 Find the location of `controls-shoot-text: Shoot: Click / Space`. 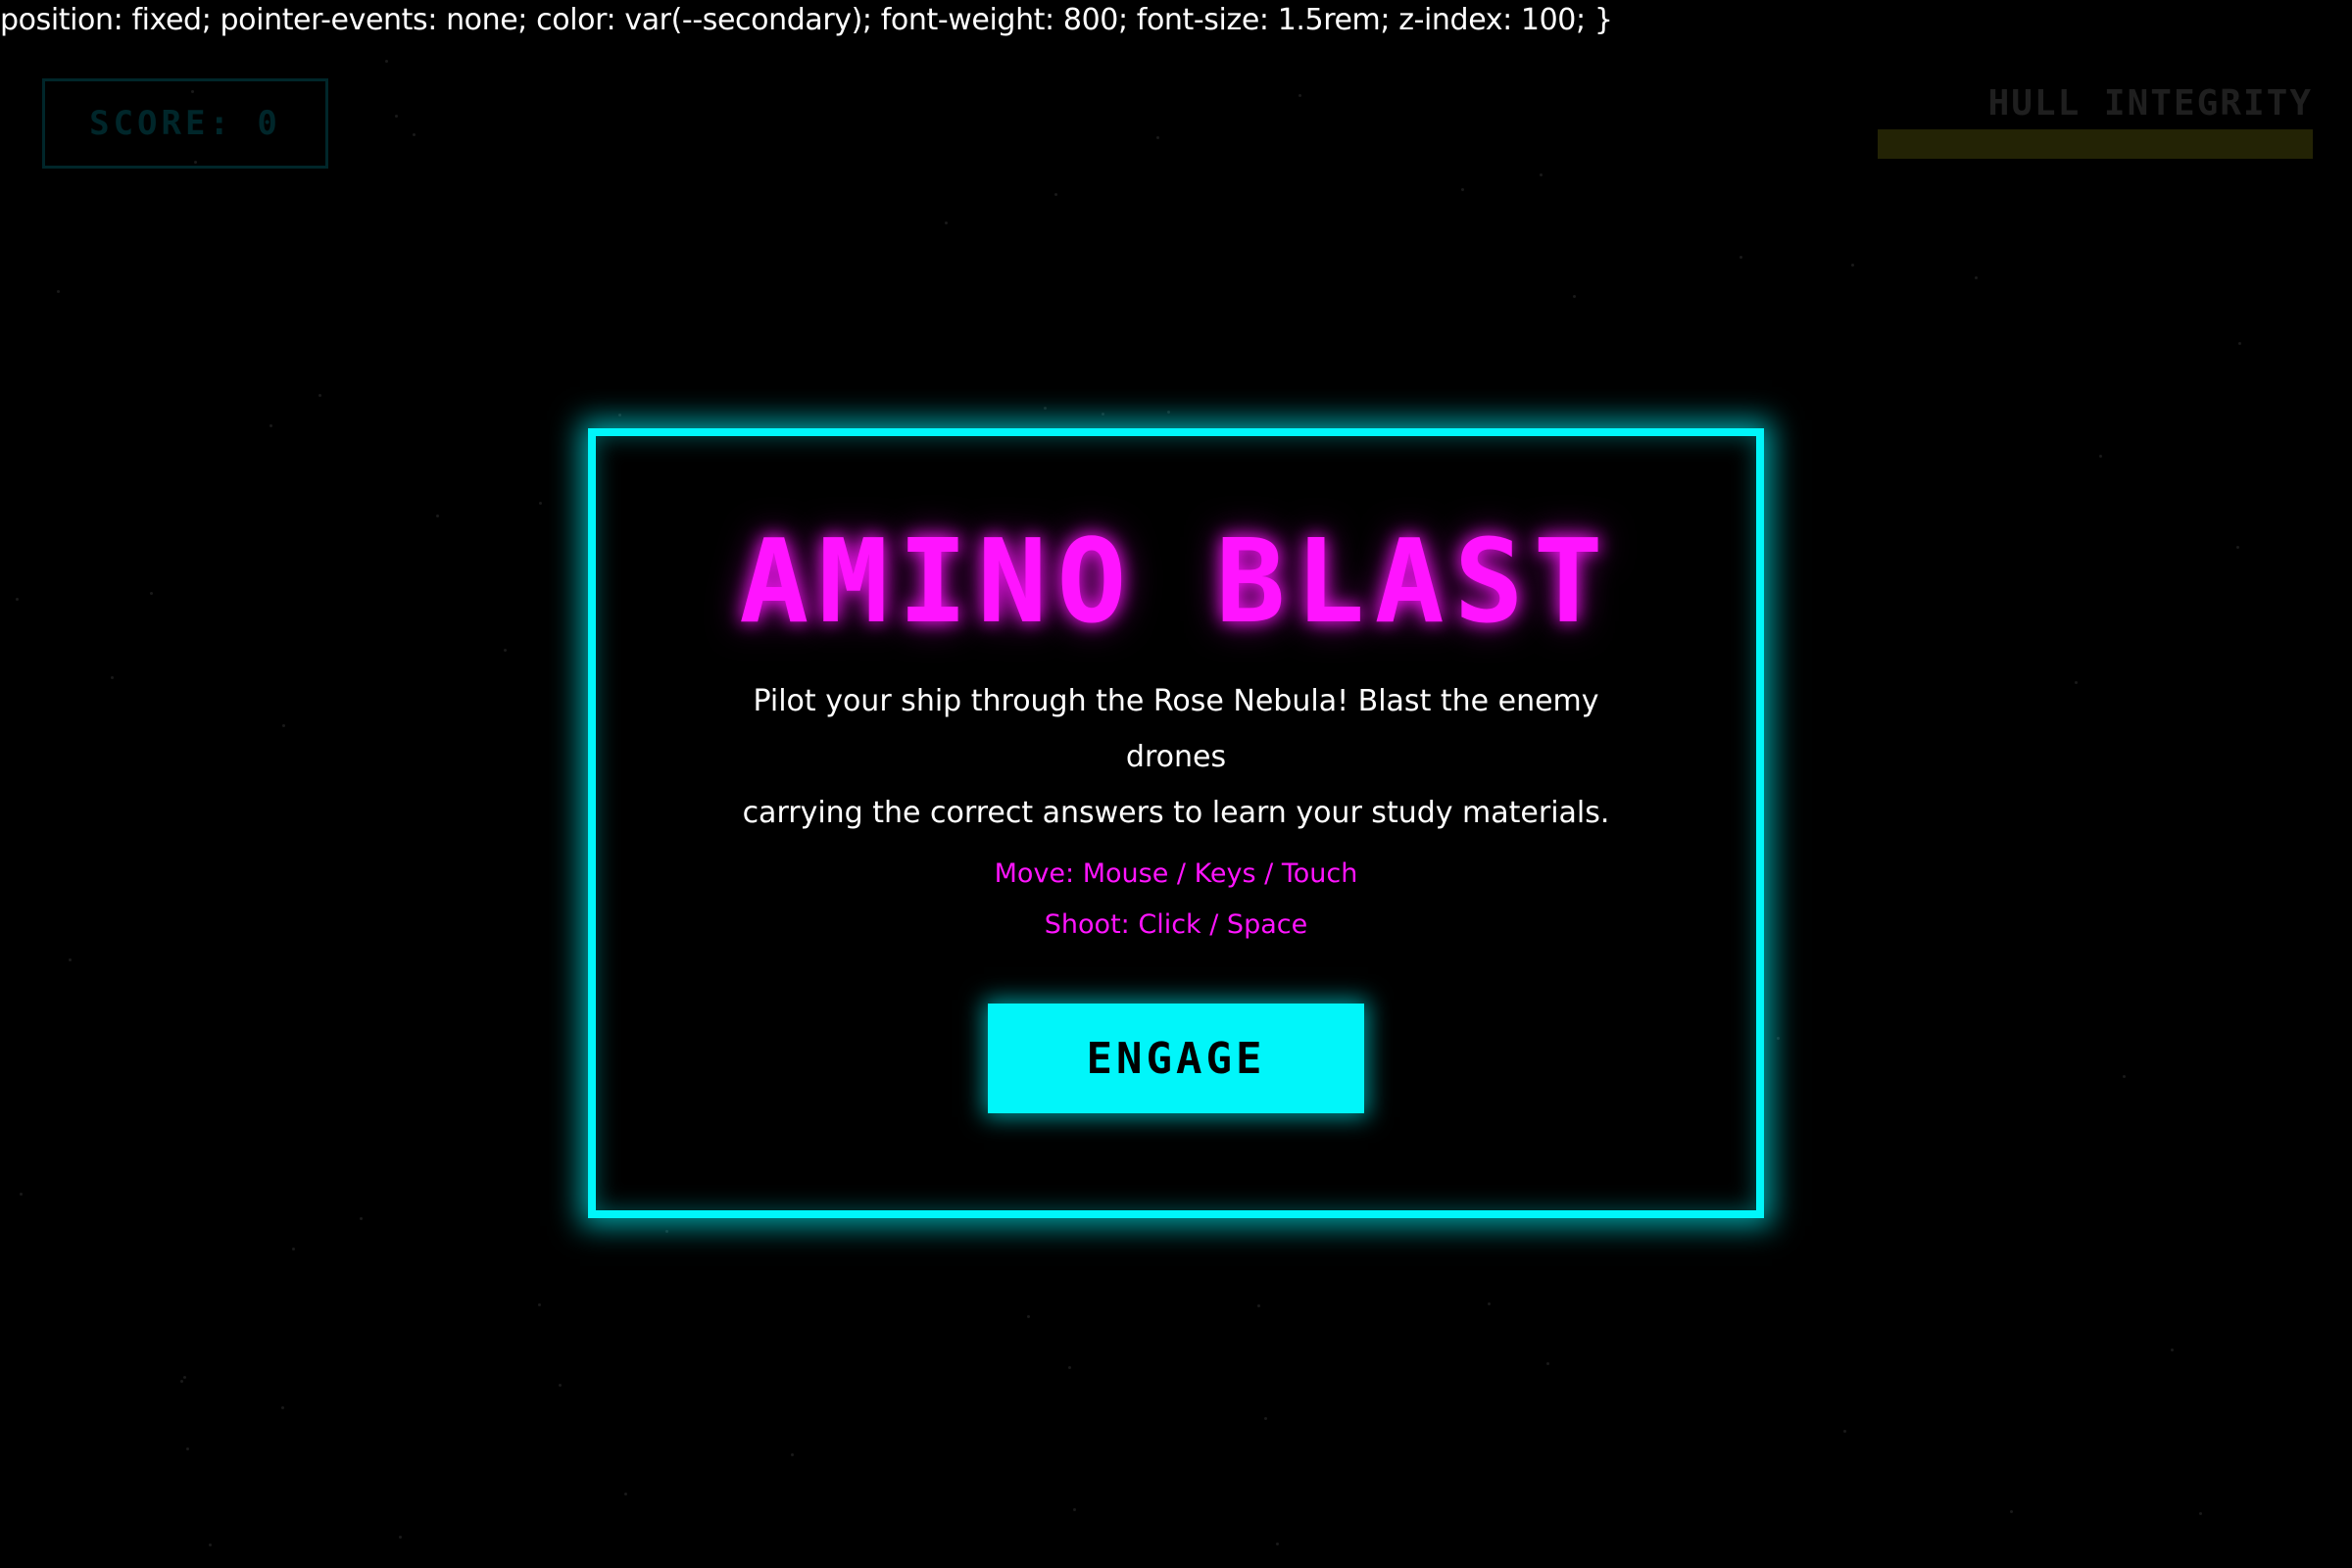

controls-shoot-text: Shoot: Click / Space is located at coordinates (1176, 924).